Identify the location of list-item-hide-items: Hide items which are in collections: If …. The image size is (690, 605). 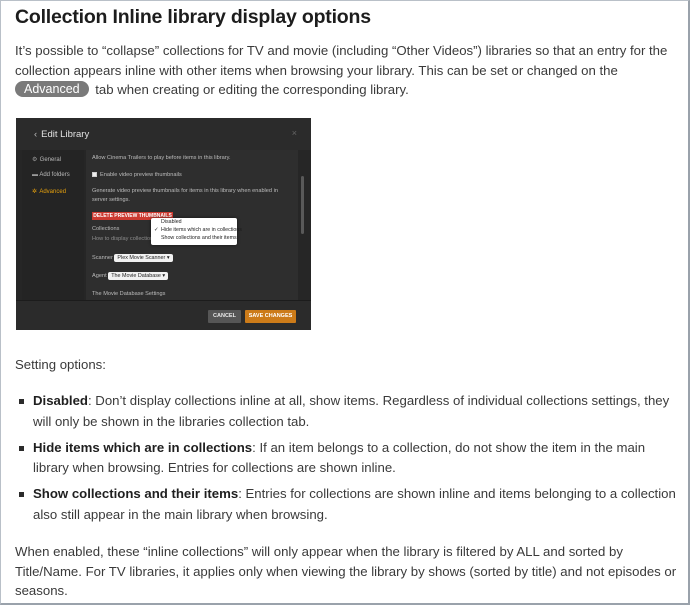
(347, 458).